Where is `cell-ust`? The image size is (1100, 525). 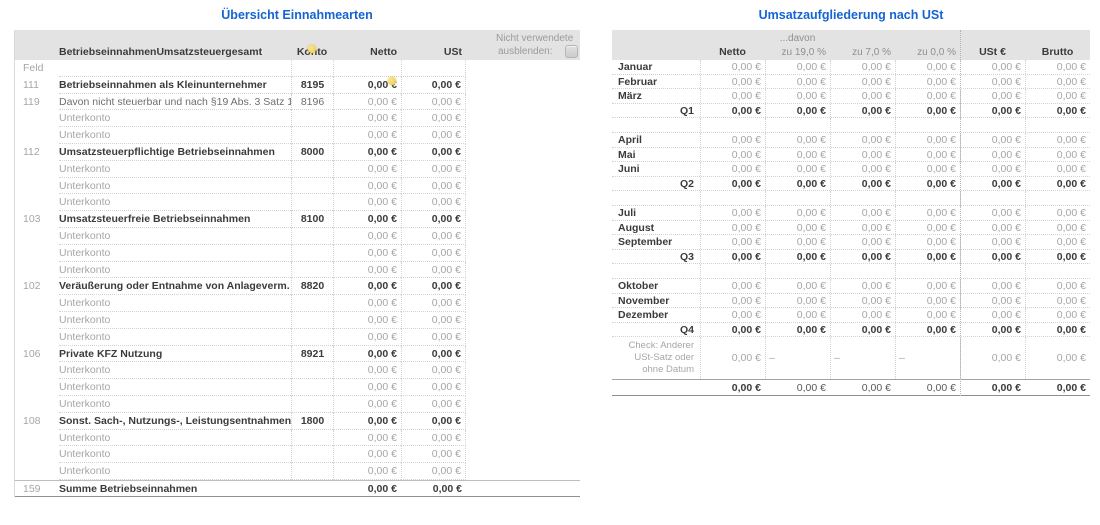 cell-ust is located at coordinates (433, 68).